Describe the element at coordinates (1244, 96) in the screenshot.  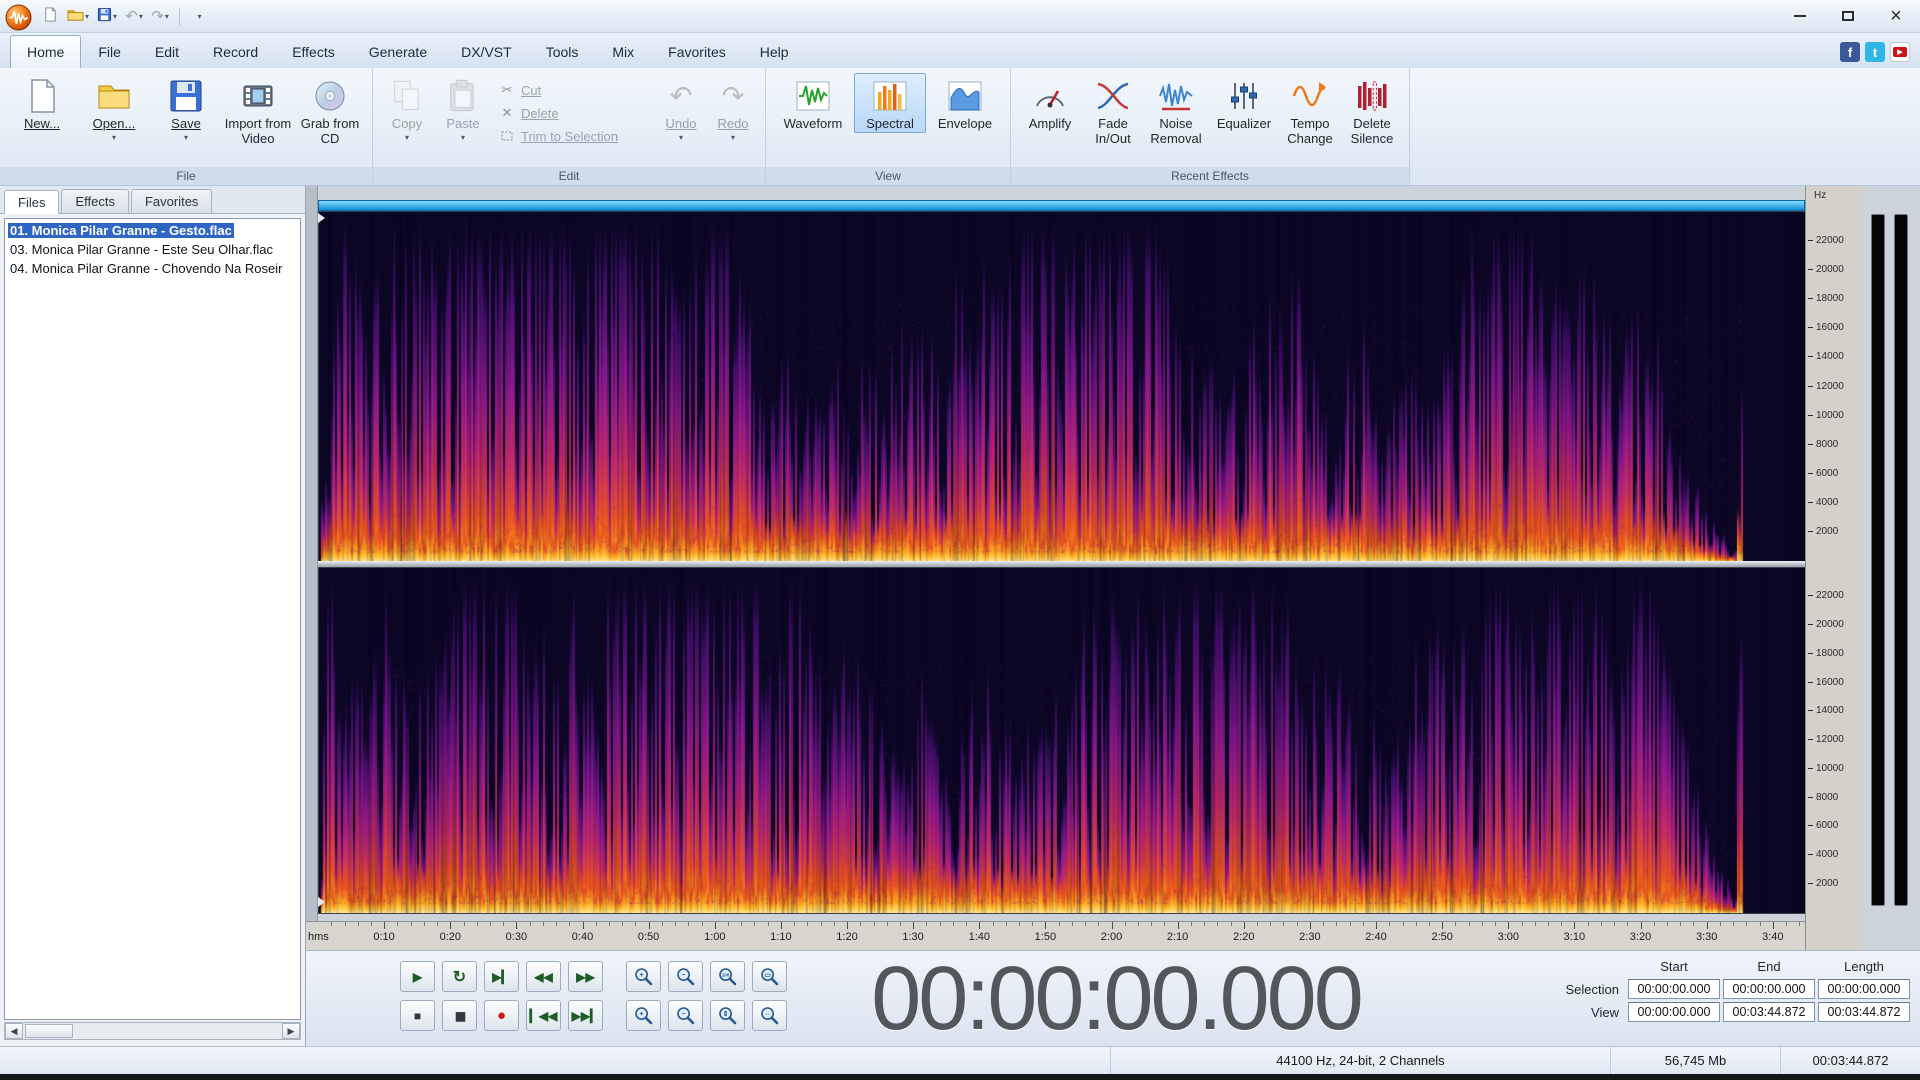
I see `equalizer-sliders-icon` at that location.